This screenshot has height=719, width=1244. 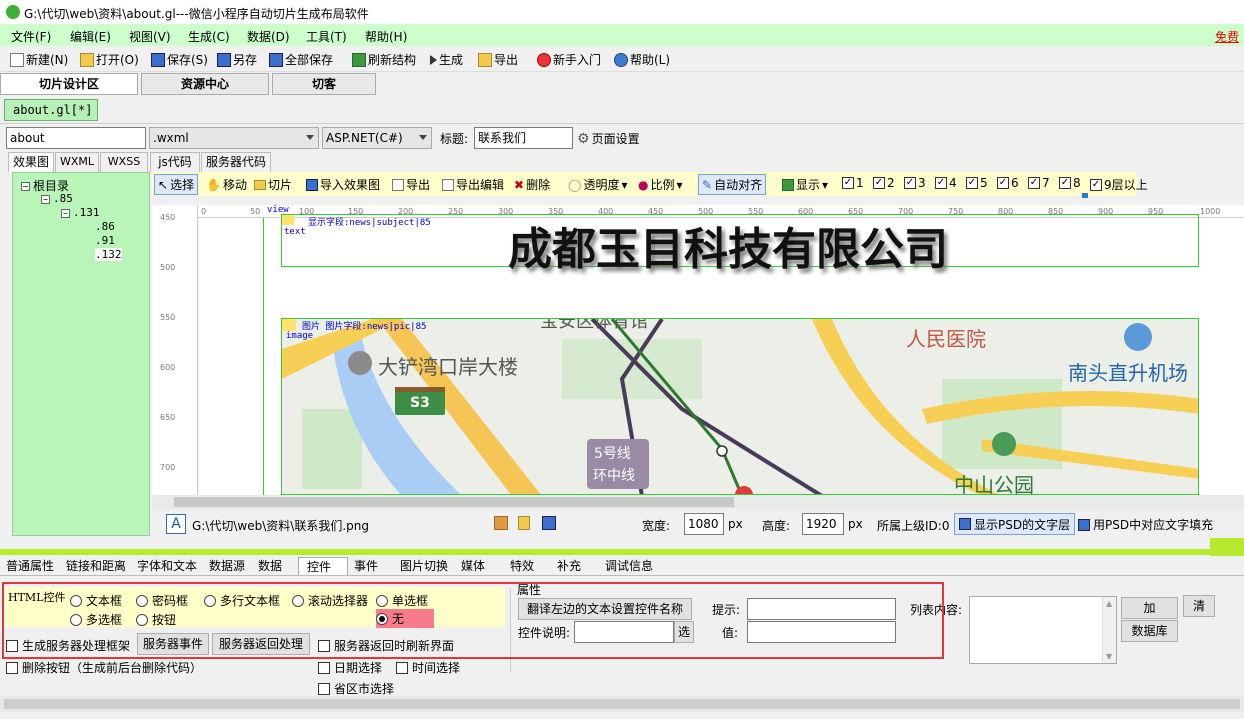 What do you see at coordinates (57, 198) in the screenshot?
I see `tree-node-85: − .85` at bounding box center [57, 198].